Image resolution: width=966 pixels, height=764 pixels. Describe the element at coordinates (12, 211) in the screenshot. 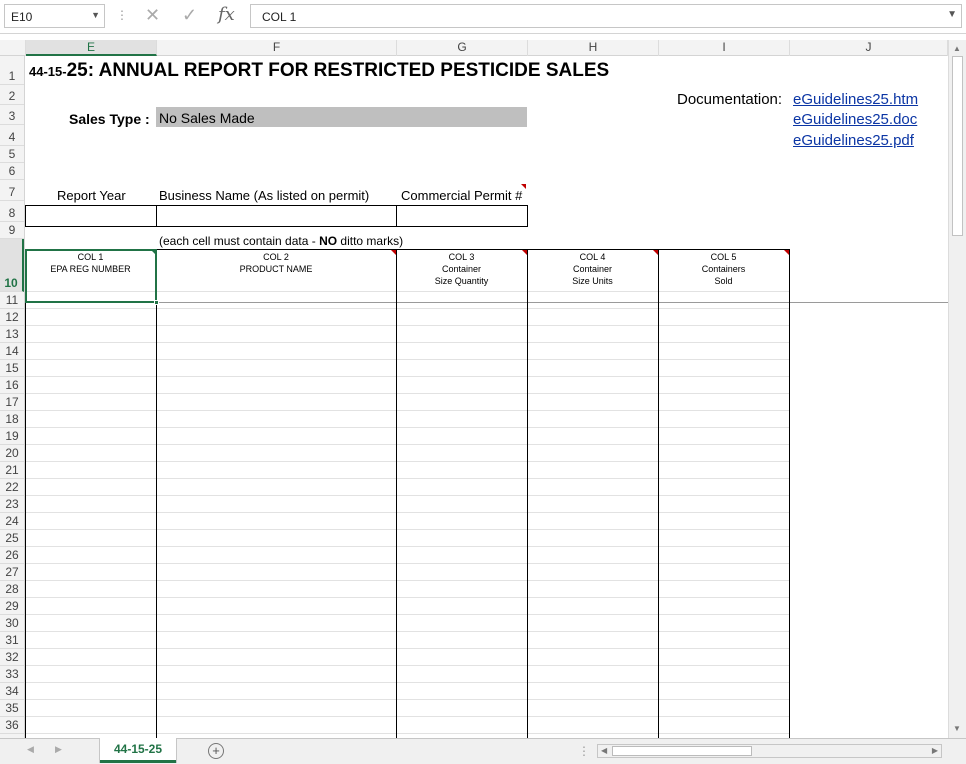

I see `row-header-8: 8` at that location.